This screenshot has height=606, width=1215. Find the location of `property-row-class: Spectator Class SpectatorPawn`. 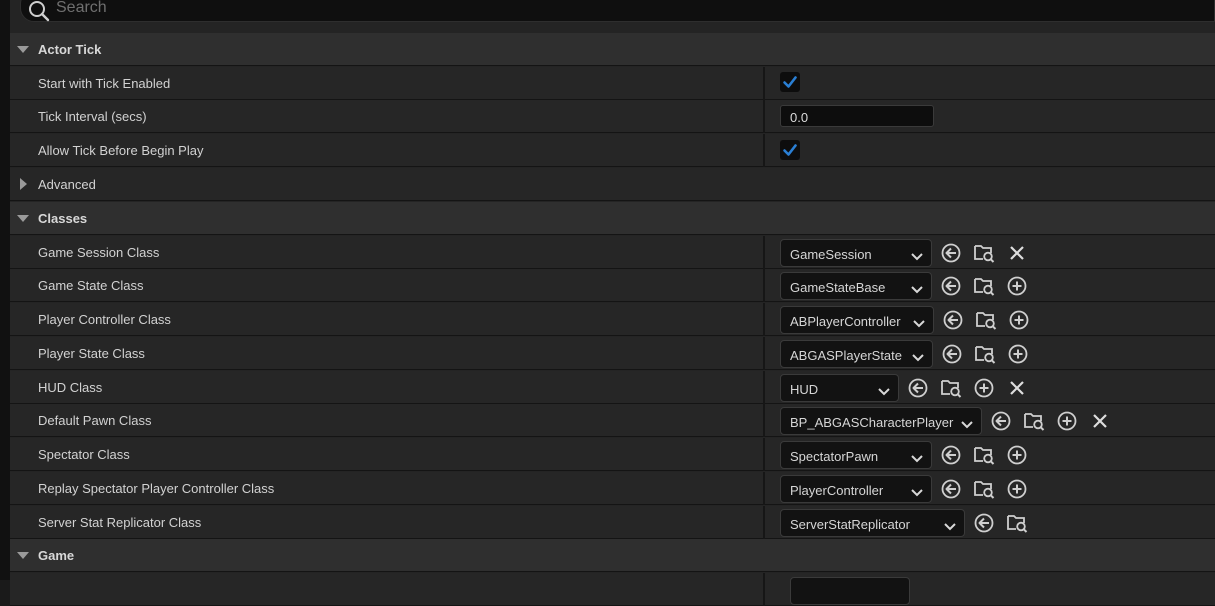

property-row-class: Spectator Class SpectatorPawn is located at coordinates (612, 454).